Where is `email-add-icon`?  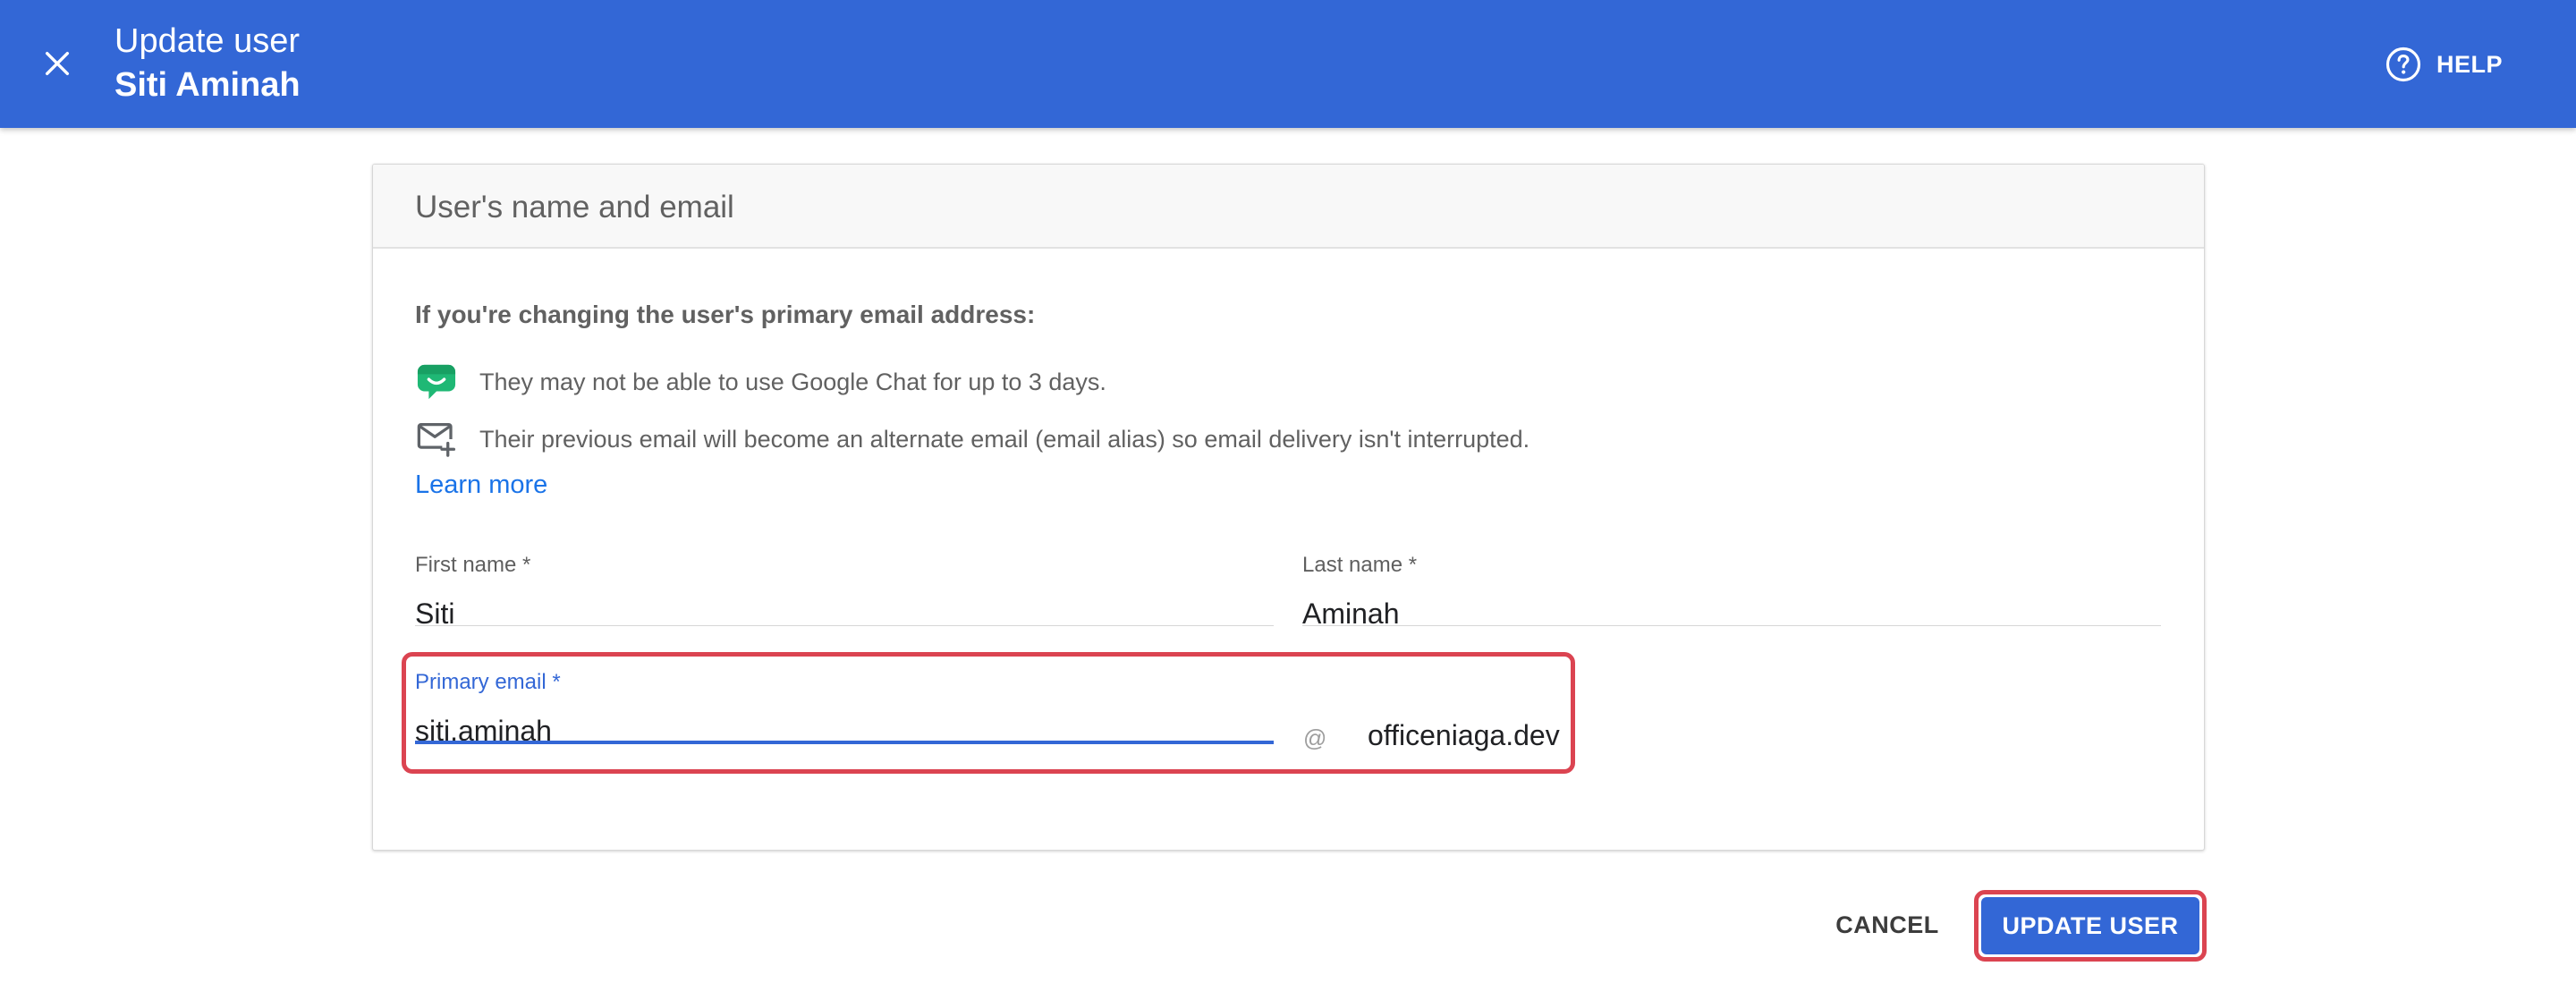
email-add-icon is located at coordinates (436, 440).